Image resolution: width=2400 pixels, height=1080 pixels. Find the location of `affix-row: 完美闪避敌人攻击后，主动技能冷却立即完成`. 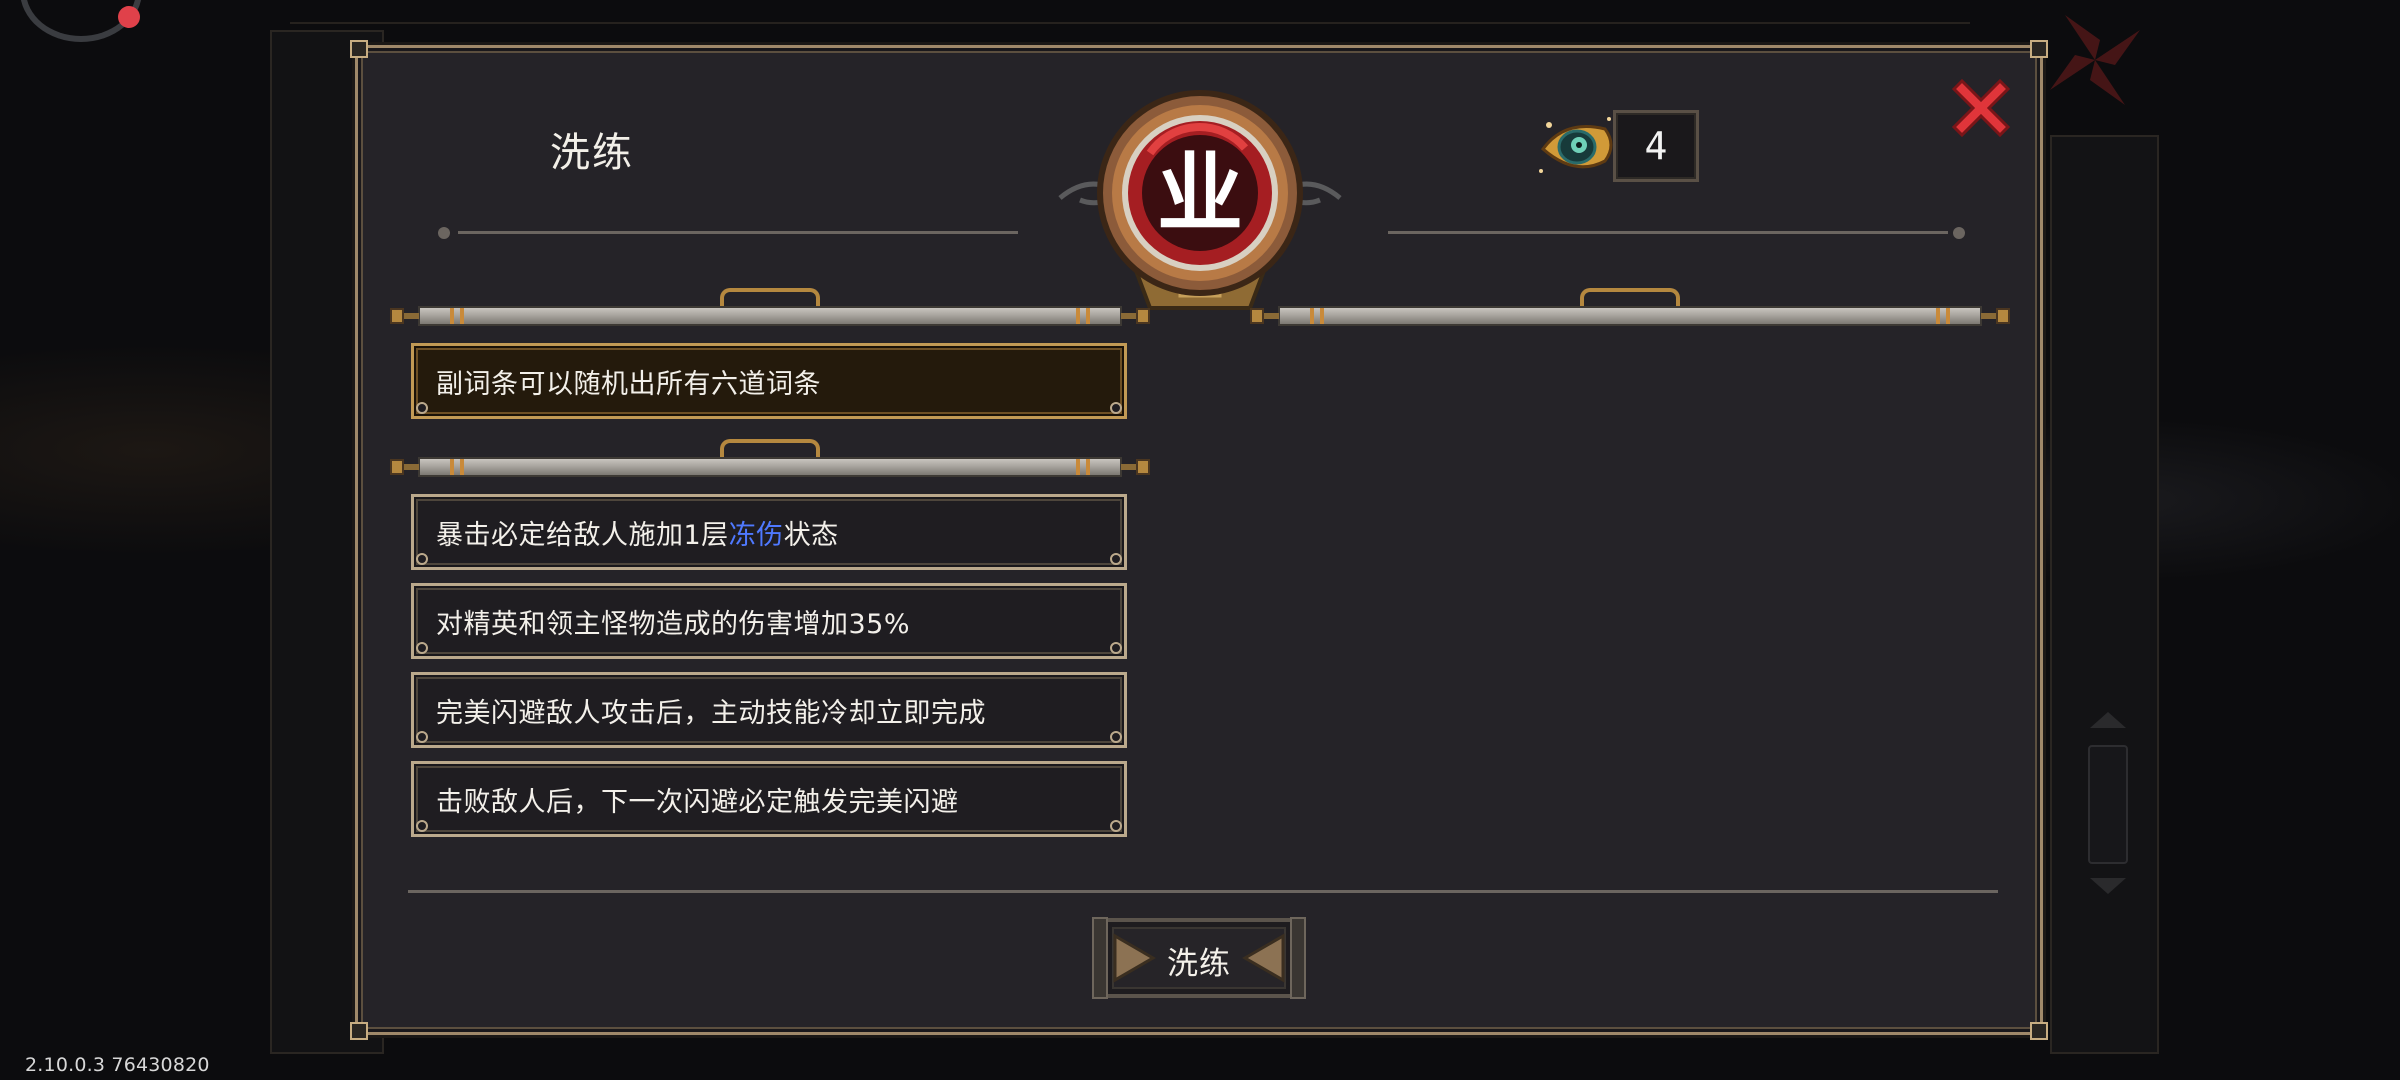

affix-row: 完美闪避敌人攻击后，主动技能冷却立即完成 is located at coordinates (769, 710).